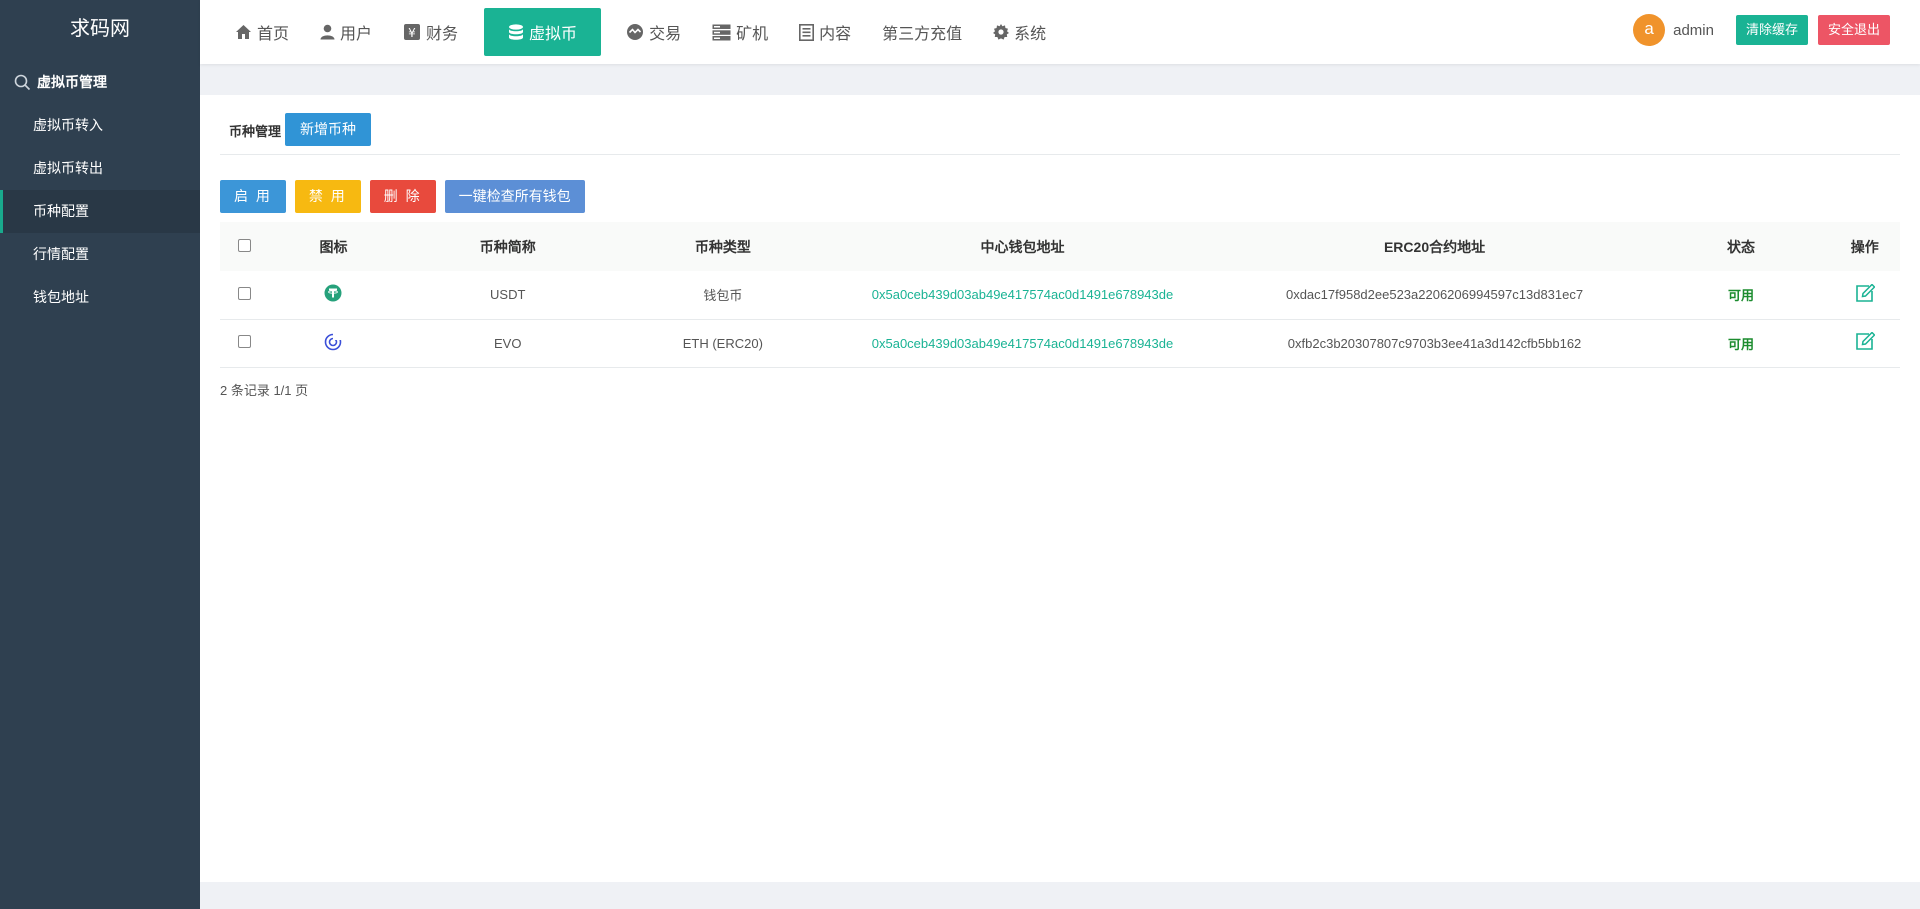 The image size is (1920, 909). Describe the element at coordinates (1001, 32) in the screenshot. I see `gear-icon` at that location.